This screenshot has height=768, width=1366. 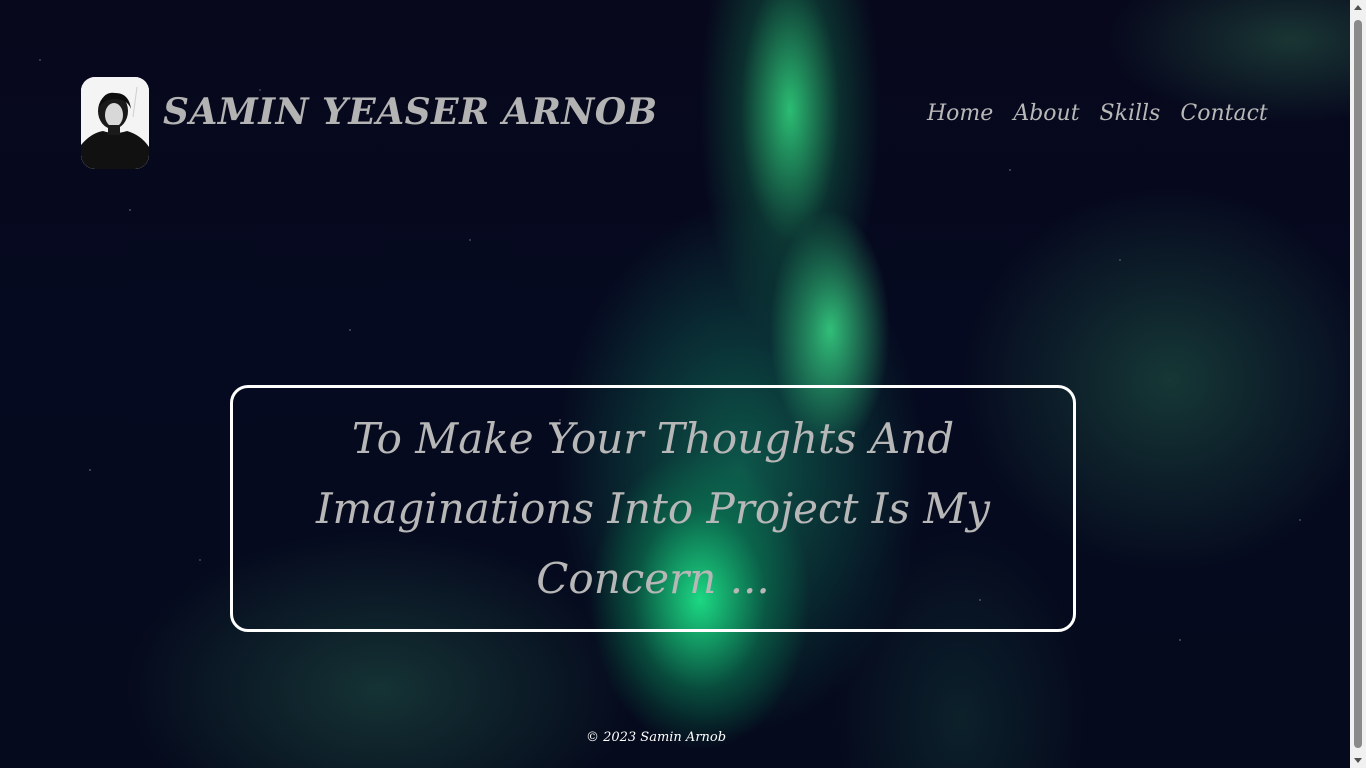 I want to click on vertical-scrollbar, so click(x=1358, y=384).